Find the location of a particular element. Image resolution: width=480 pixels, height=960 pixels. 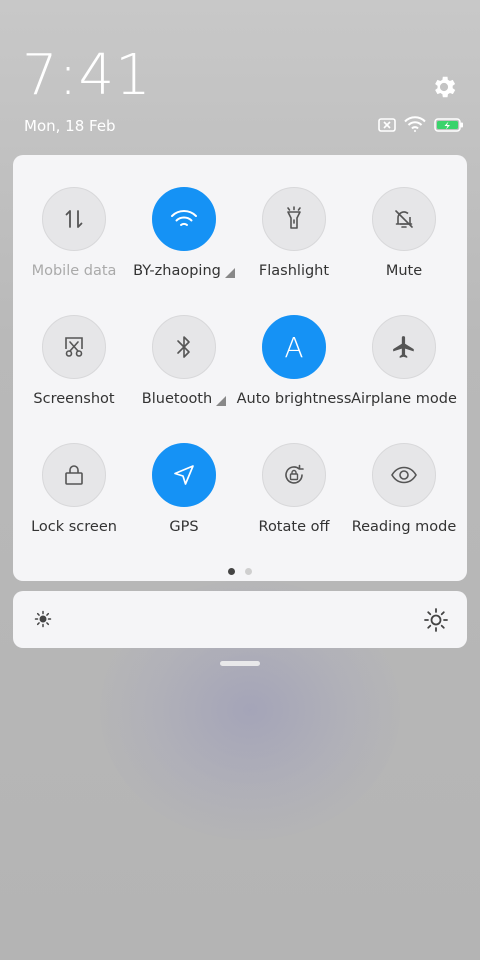

reading-mode-button is located at coordinates (404, 475).